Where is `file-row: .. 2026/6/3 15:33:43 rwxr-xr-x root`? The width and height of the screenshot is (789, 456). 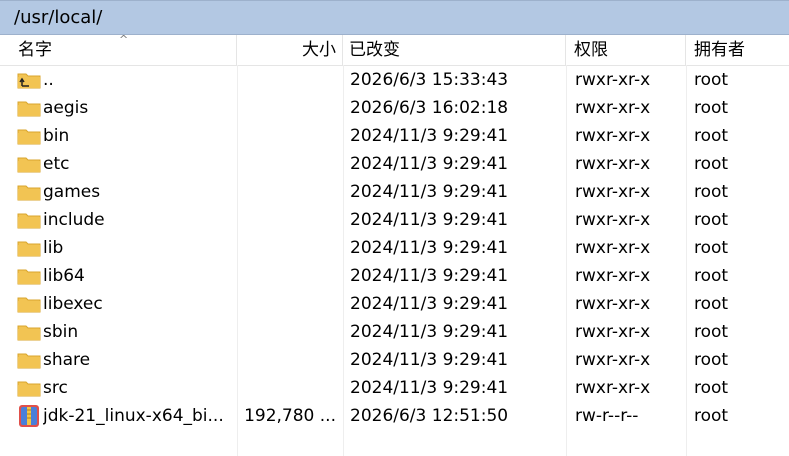 file-row: .. 2026/6/3 15:33:43 rwxr-xr-x root is located at coordinates (394, 80).